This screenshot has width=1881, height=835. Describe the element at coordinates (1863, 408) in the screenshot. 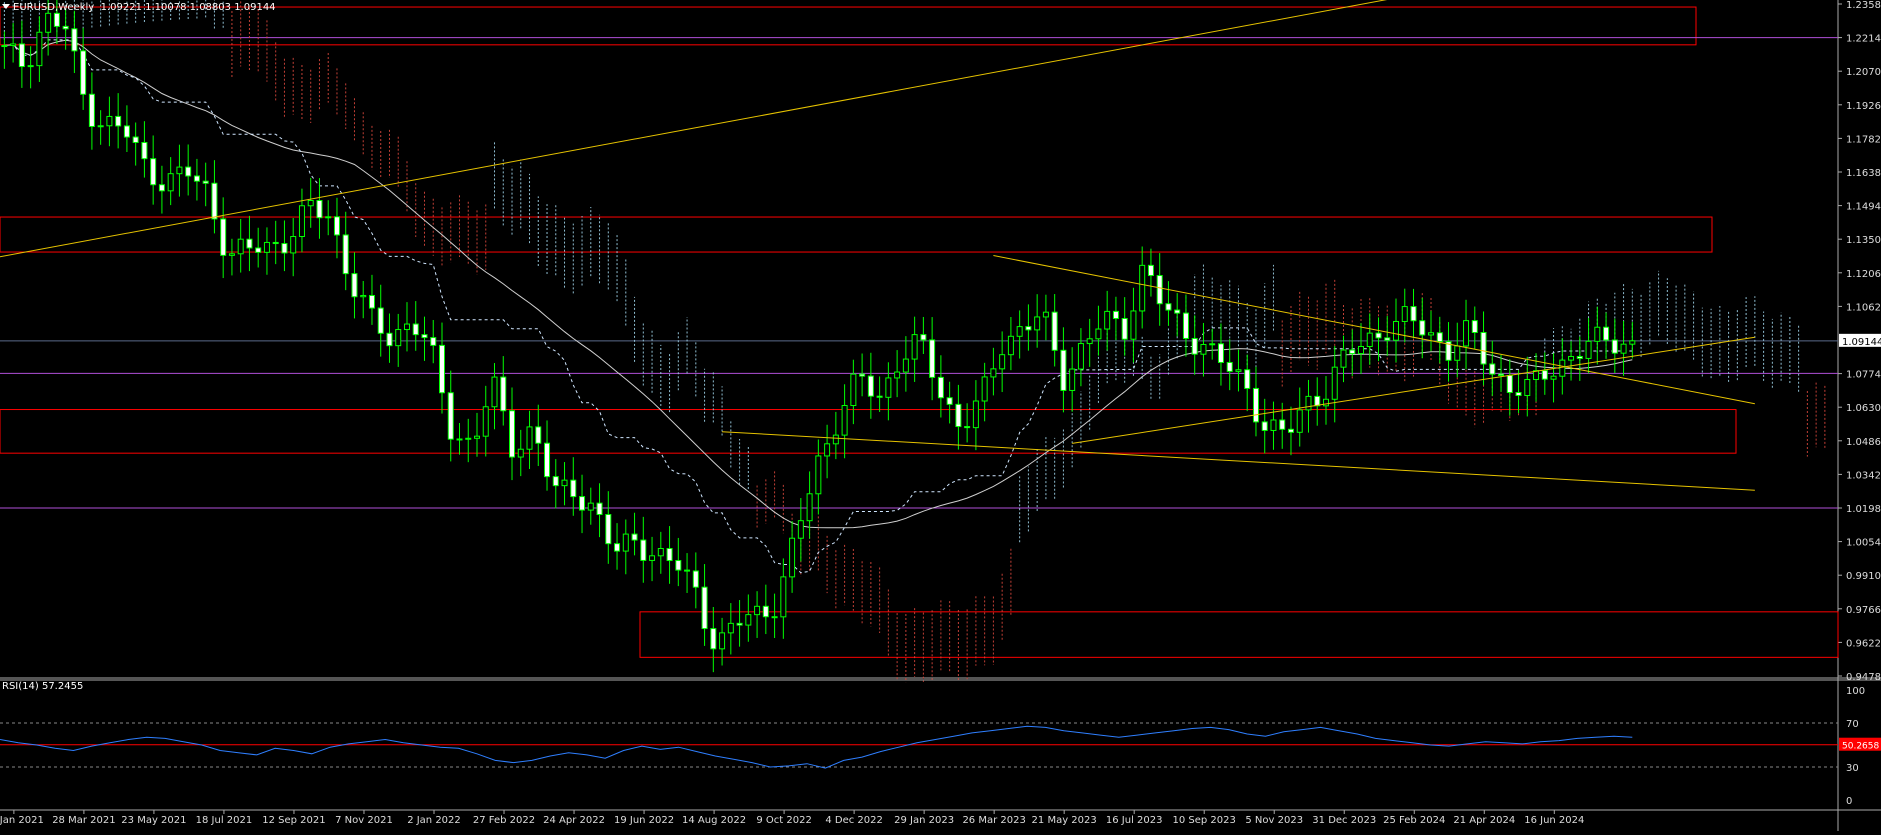

I see `y-tick-label: 1.06300` at that location.